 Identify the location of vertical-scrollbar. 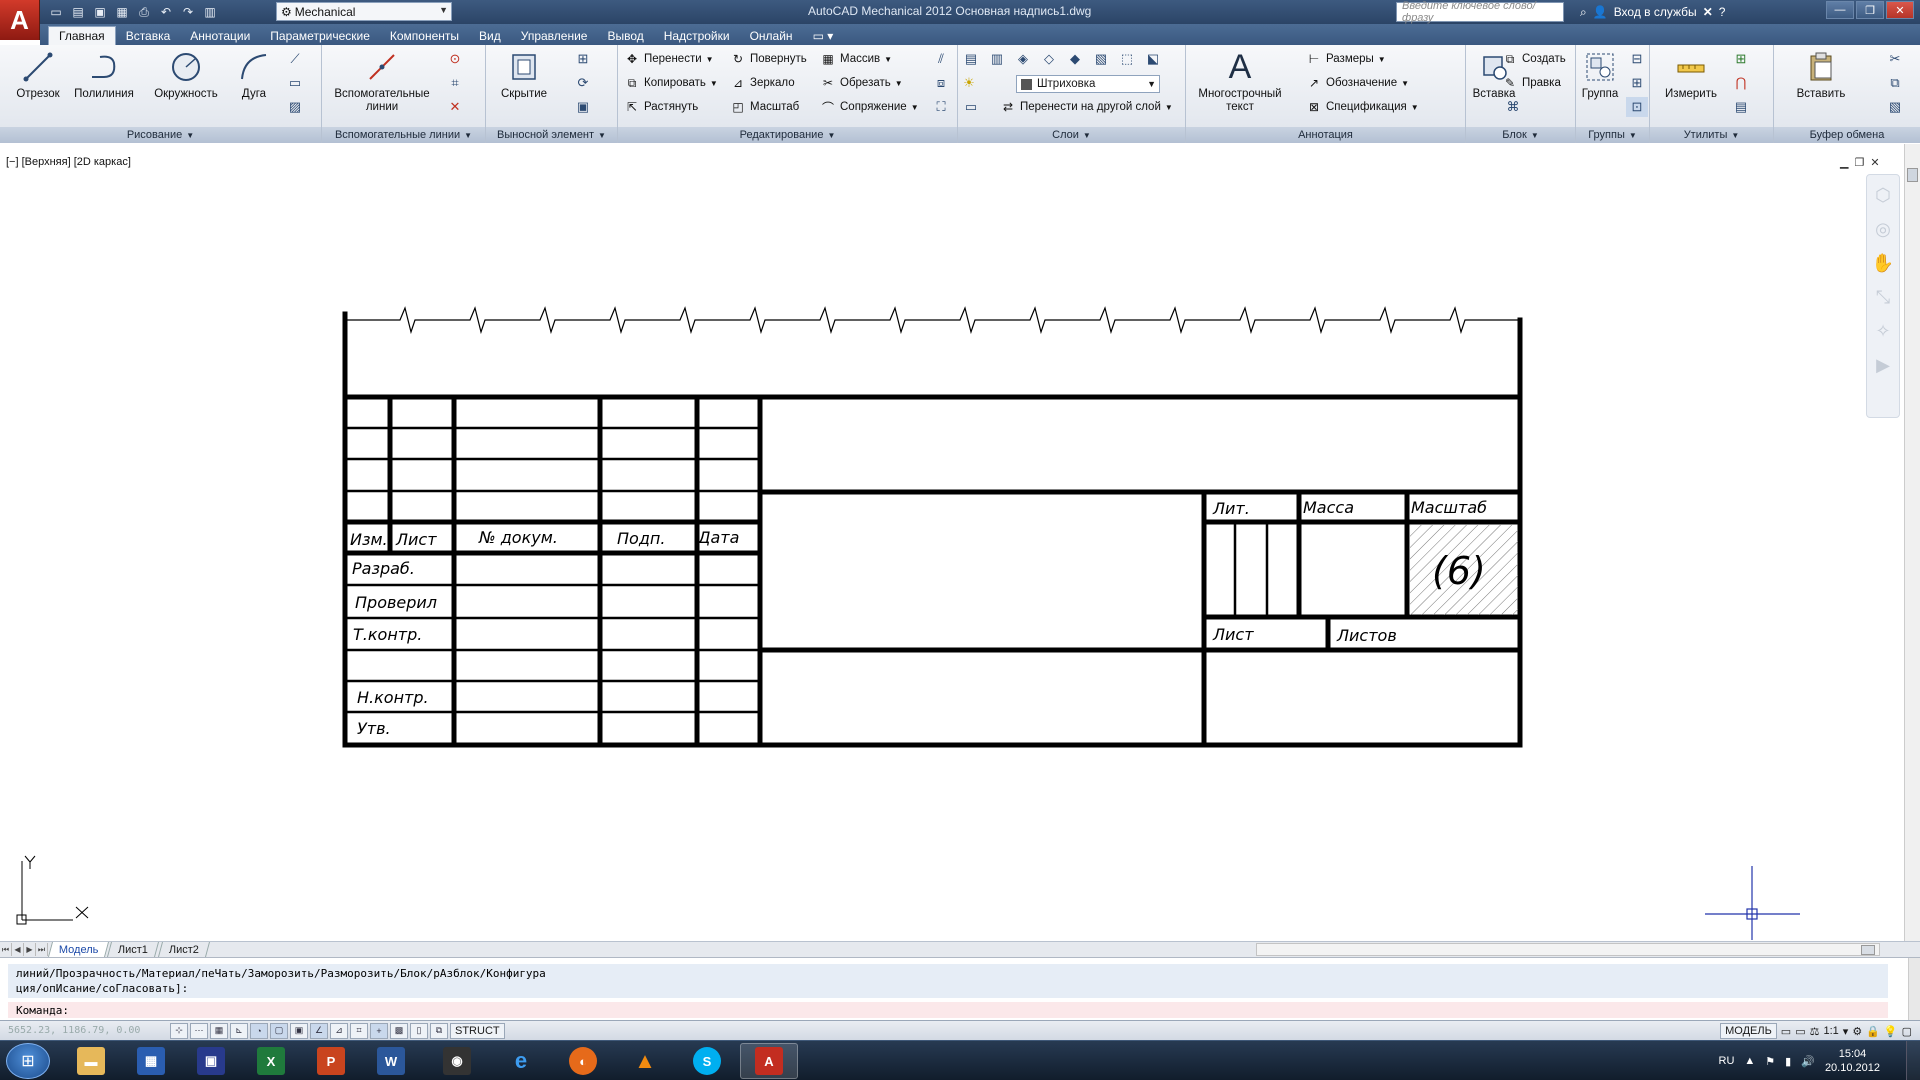
(1912, 542).